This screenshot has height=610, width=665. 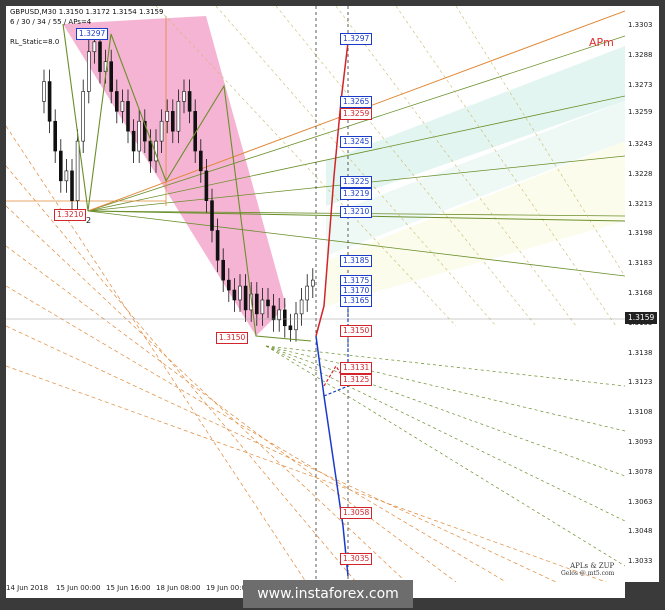 I want to click on price-label: 1.3165, so click(x=356, y=300).